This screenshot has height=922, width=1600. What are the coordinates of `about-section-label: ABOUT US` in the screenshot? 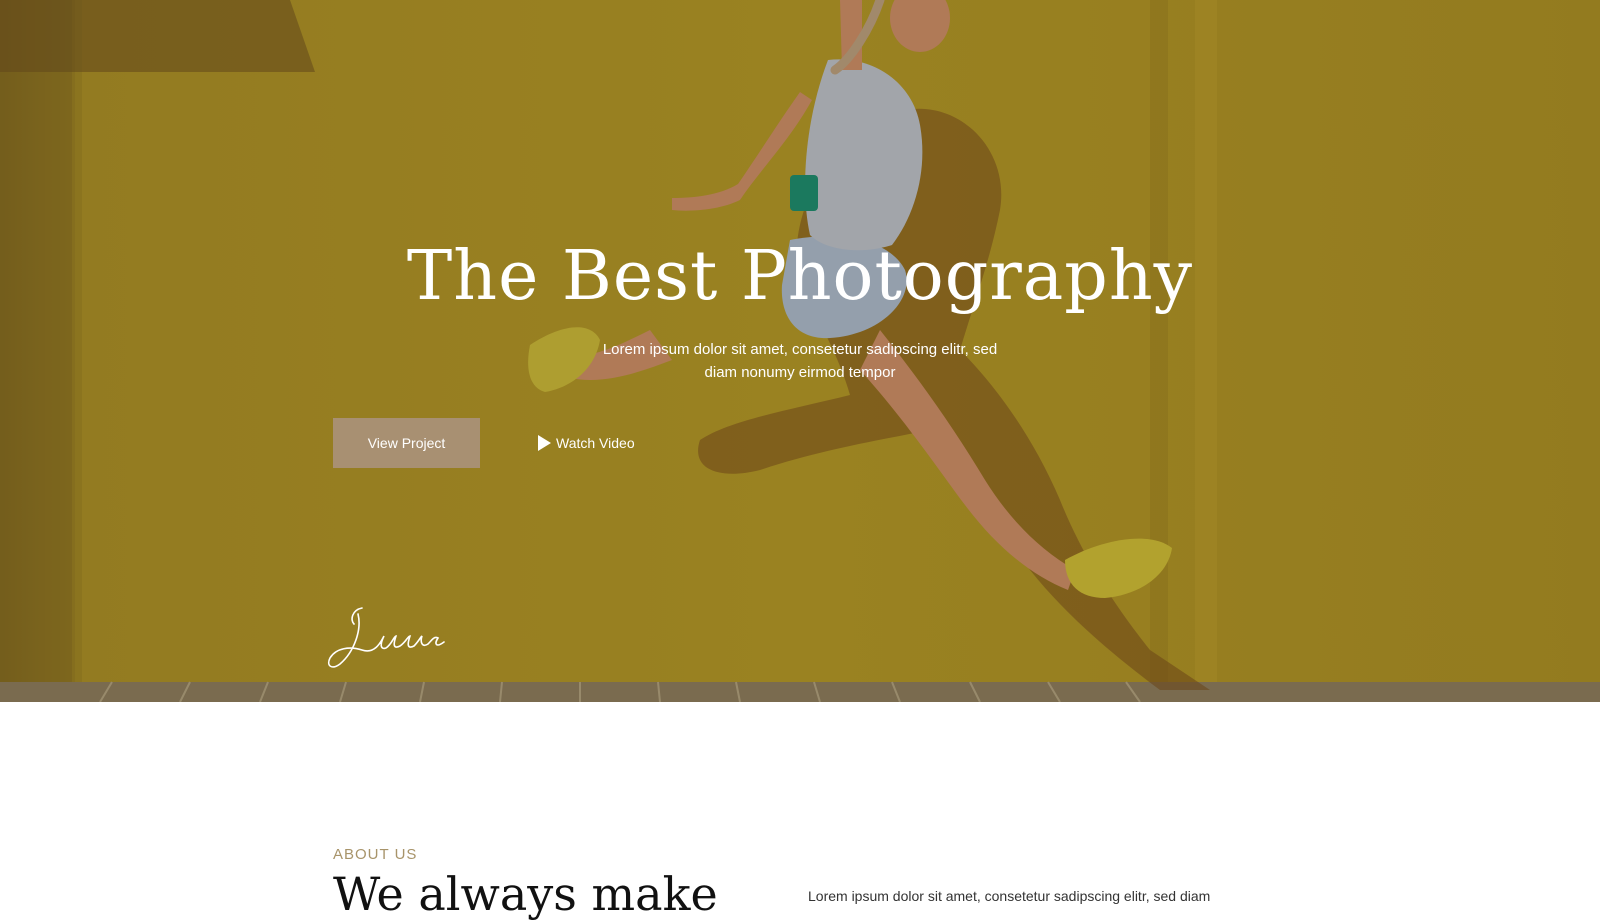 It's located at (375, 854).